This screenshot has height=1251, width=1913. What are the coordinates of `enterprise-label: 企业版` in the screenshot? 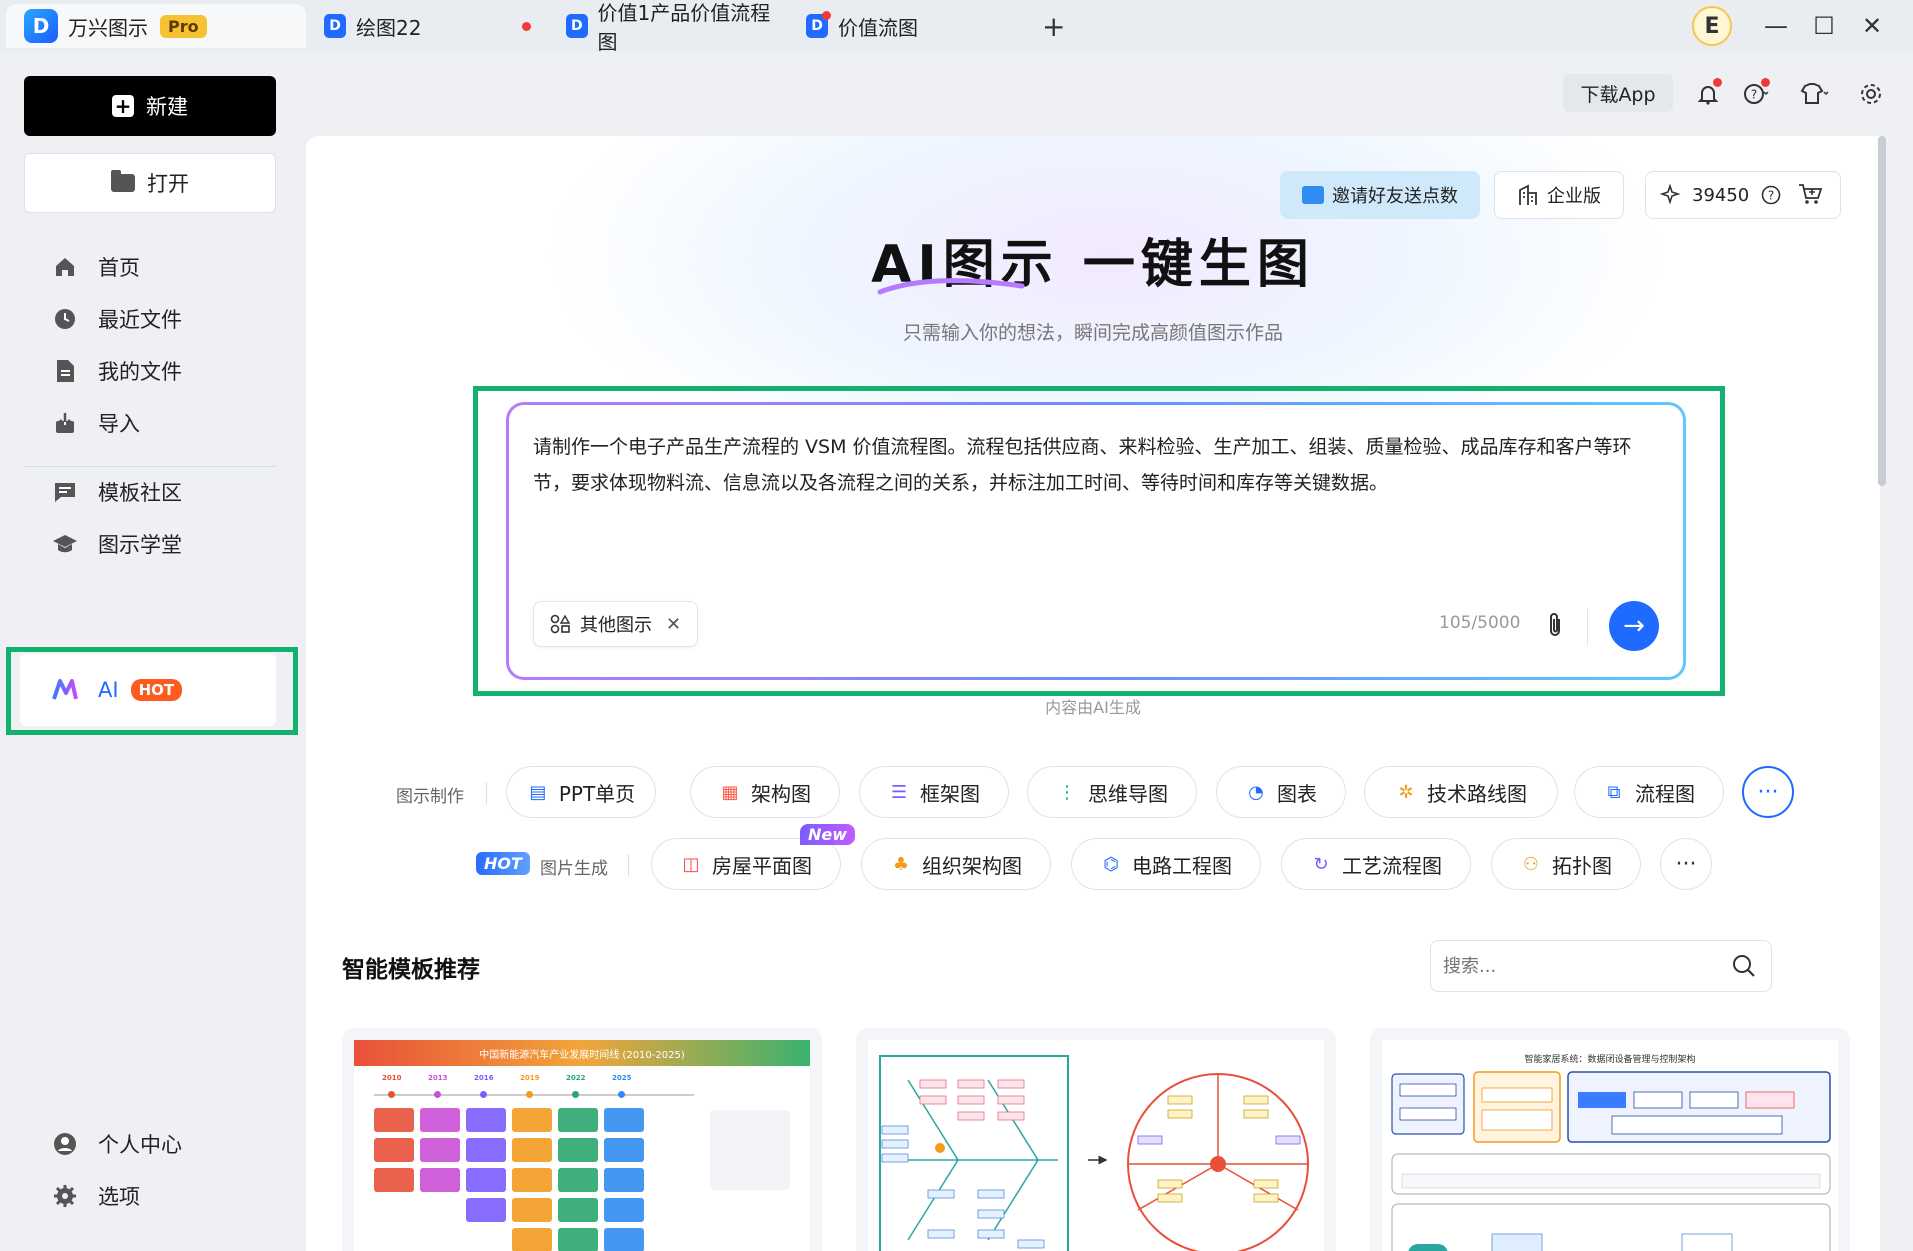 It's located at (1574, 196).